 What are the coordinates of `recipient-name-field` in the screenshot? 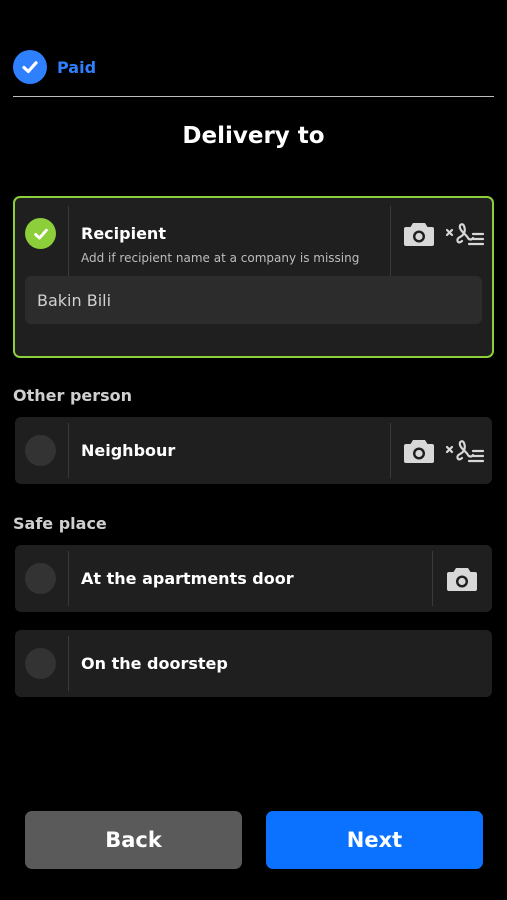 It's located at (253, 300).